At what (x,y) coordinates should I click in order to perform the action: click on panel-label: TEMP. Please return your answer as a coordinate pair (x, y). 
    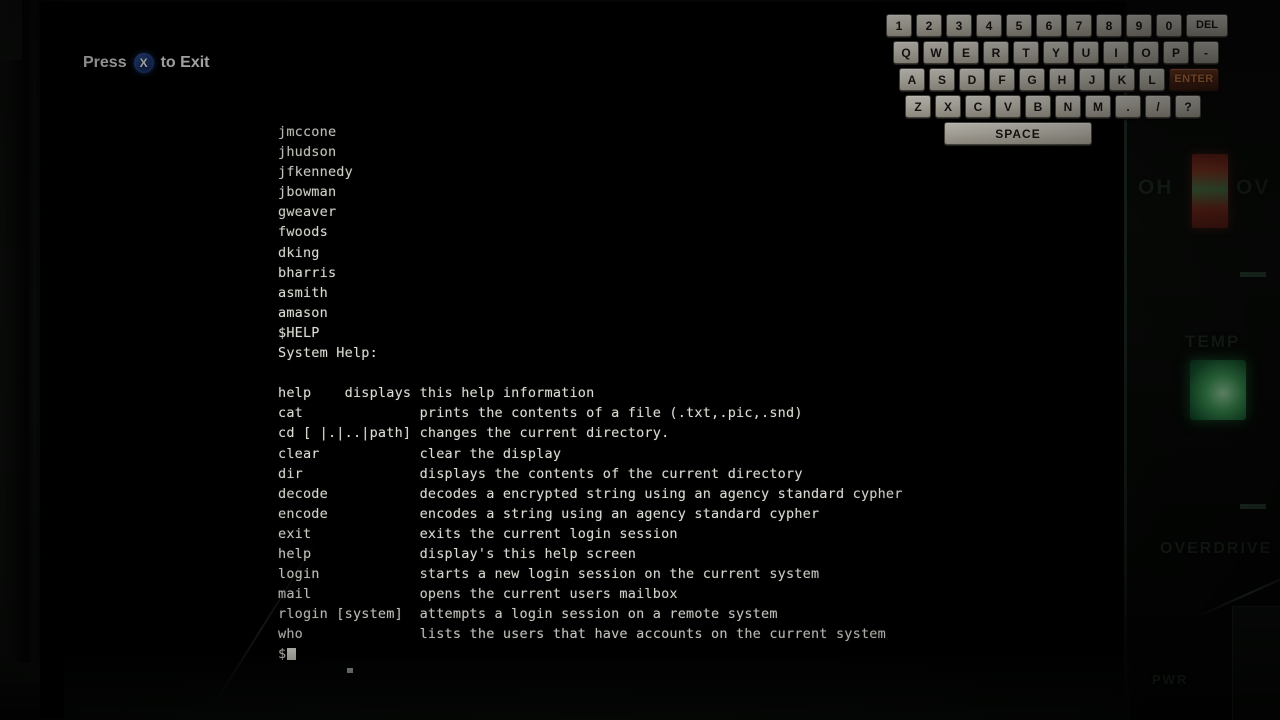
    Looking at the image, I should click on (1213, 341).